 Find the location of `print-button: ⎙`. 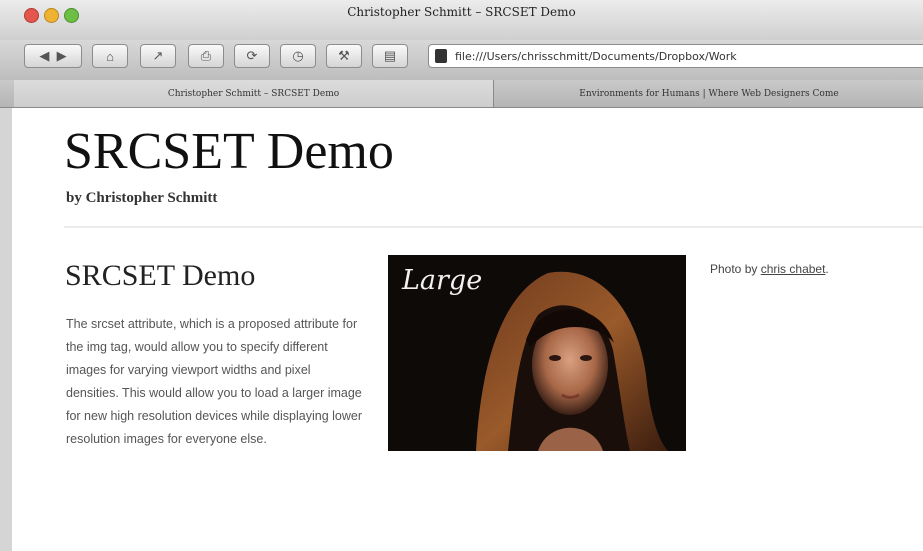

print-button: ⎙ is located at coordinates (206, 56).